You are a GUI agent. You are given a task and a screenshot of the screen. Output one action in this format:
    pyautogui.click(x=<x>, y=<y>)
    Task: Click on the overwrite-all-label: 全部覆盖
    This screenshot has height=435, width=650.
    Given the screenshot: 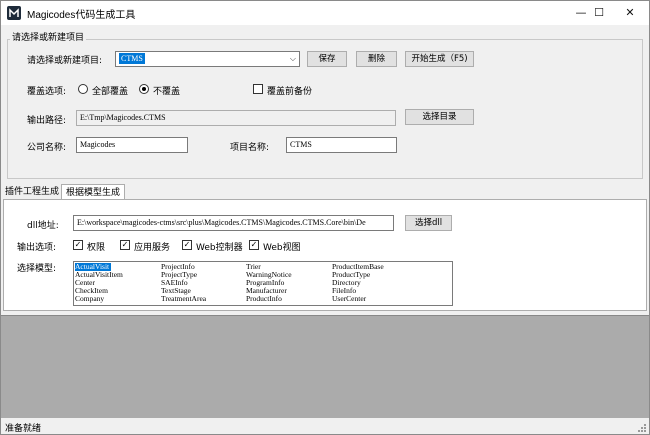 What is the action you would take?
    pyautogui.click(x=110, y=92)
    